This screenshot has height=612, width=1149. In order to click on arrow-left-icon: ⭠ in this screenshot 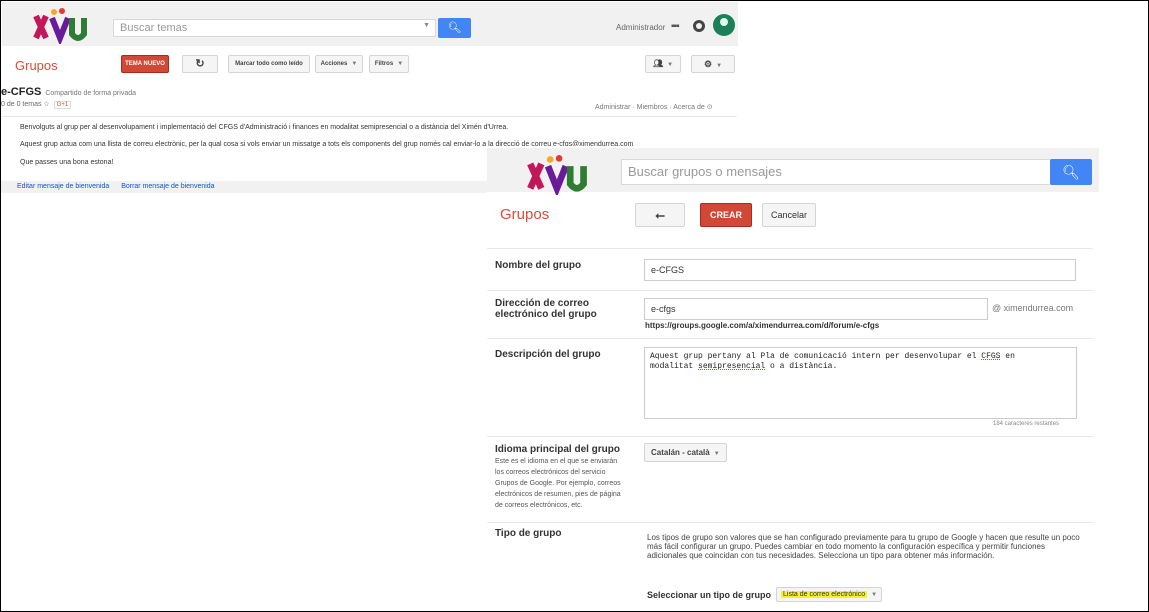, I will do `click(660, 215)`.